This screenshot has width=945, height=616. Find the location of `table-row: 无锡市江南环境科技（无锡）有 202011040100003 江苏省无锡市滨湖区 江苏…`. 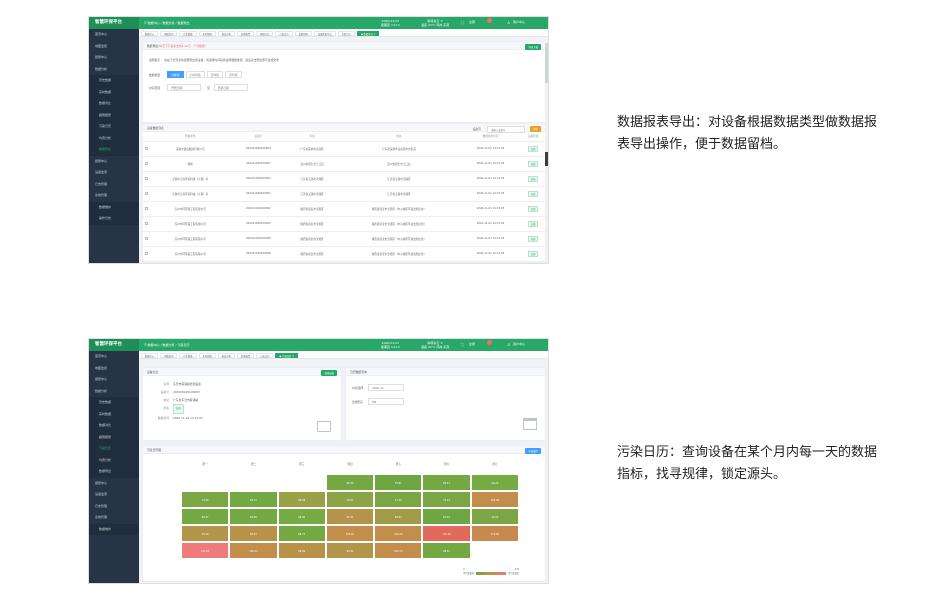

table-row: 无锡市江南环境科技（无锡）有 202011040100003 江苏省无锡市滨湖区 江苏… is located at coordinates (344, 179).